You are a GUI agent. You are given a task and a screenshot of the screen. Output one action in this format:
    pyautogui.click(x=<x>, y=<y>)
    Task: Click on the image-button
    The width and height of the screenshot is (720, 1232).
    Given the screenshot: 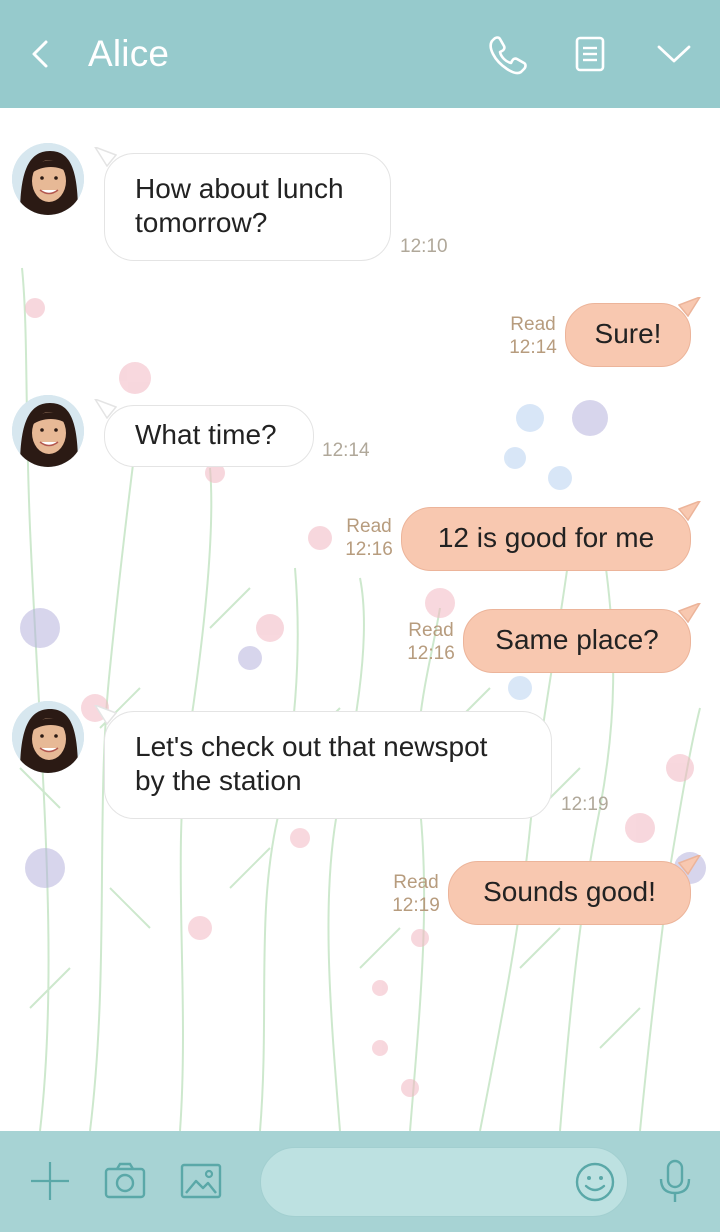 What is the action you would take?
    pyautogui.click(x=201, y=1181)
    